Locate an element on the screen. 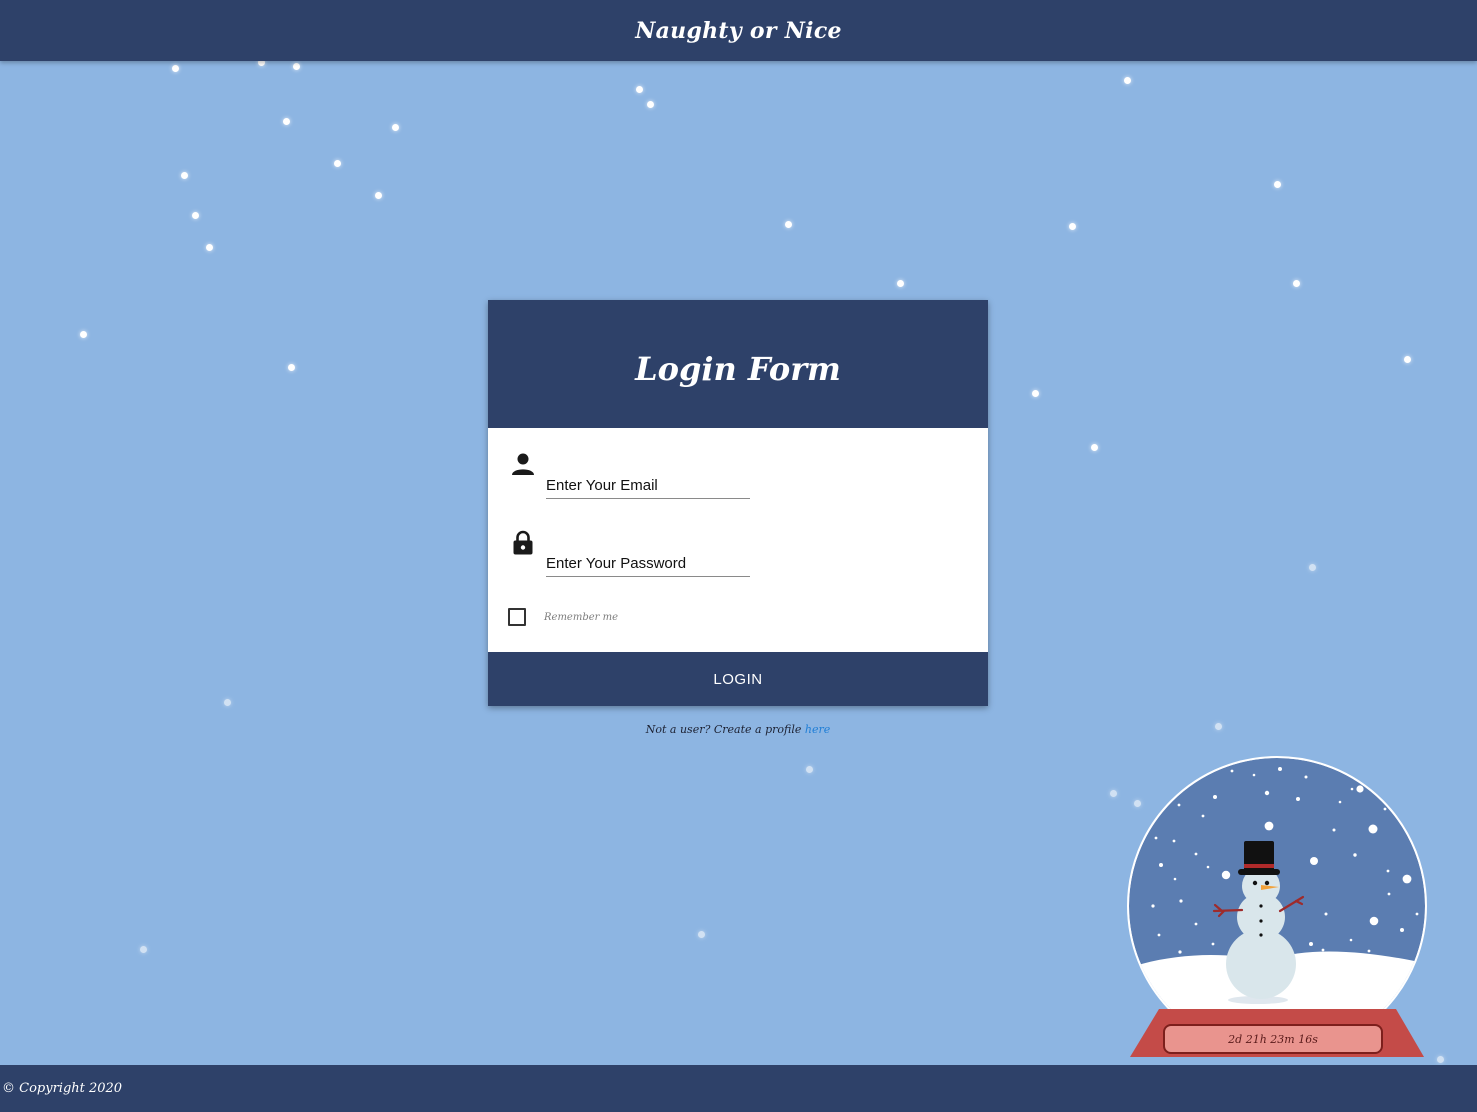  app-footer: © Copyright 2020 is located at coordinates (738, 1088).